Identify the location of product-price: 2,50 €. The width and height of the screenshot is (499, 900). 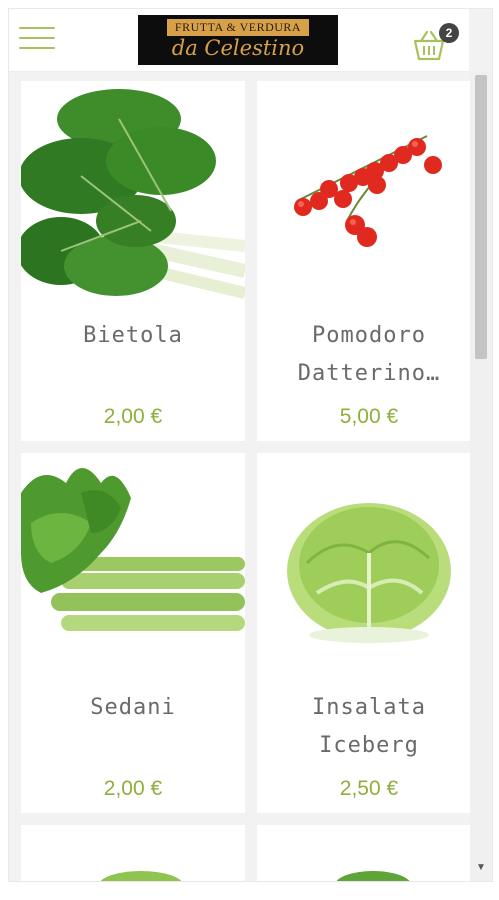
(369, 788).